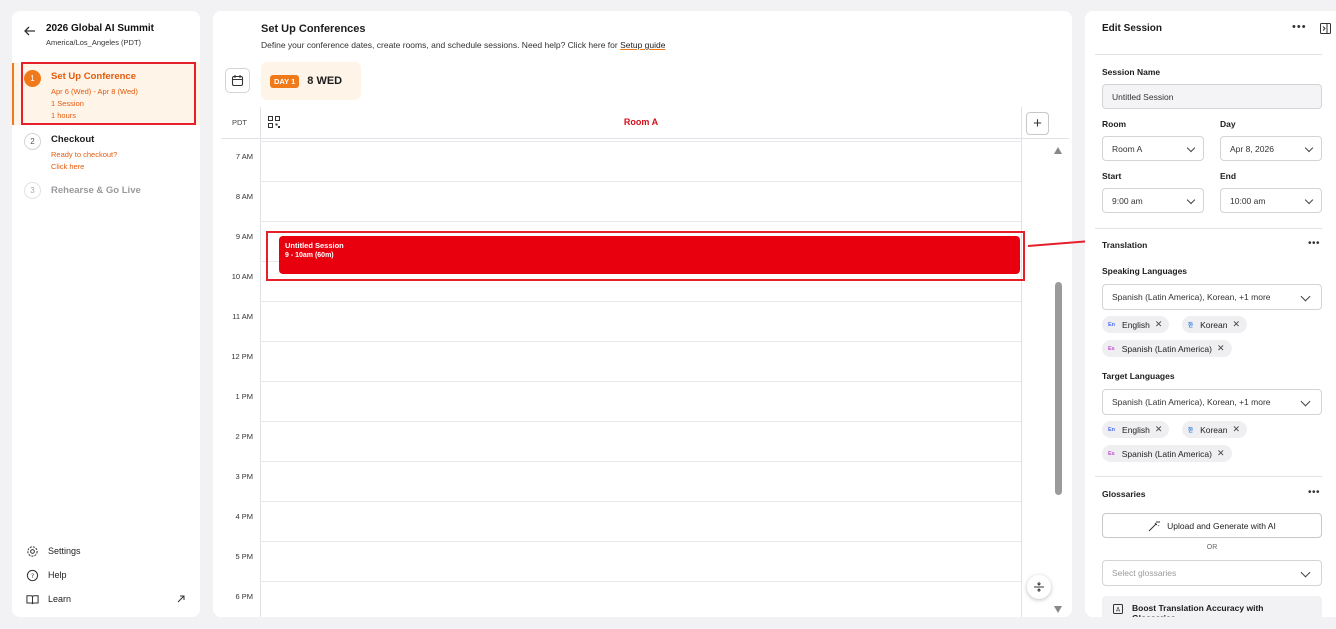 This screenshot has width=1336, height=629. Describe the element at coordinates (1252, 148) in the screenshot. I see `day-select-value: Apr 8, 2026` at that location.